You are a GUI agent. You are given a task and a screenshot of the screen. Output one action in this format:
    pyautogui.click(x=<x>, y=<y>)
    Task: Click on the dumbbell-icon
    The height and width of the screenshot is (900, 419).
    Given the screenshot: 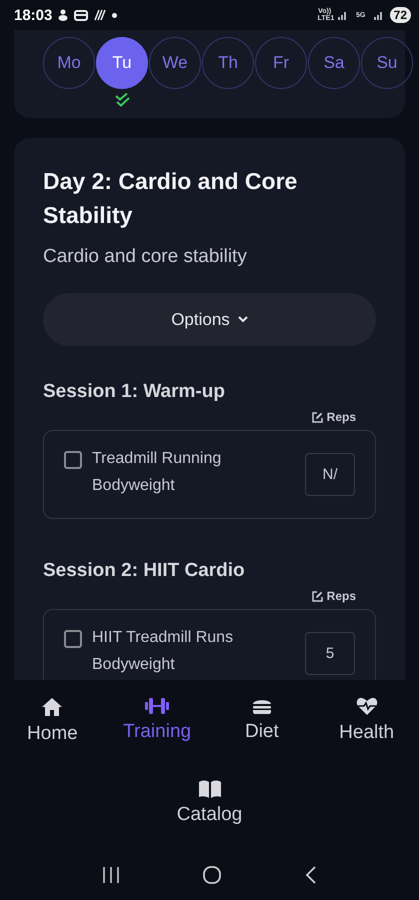 What is the action you would take?
    pyautogui.click(x=157, y=706)
    